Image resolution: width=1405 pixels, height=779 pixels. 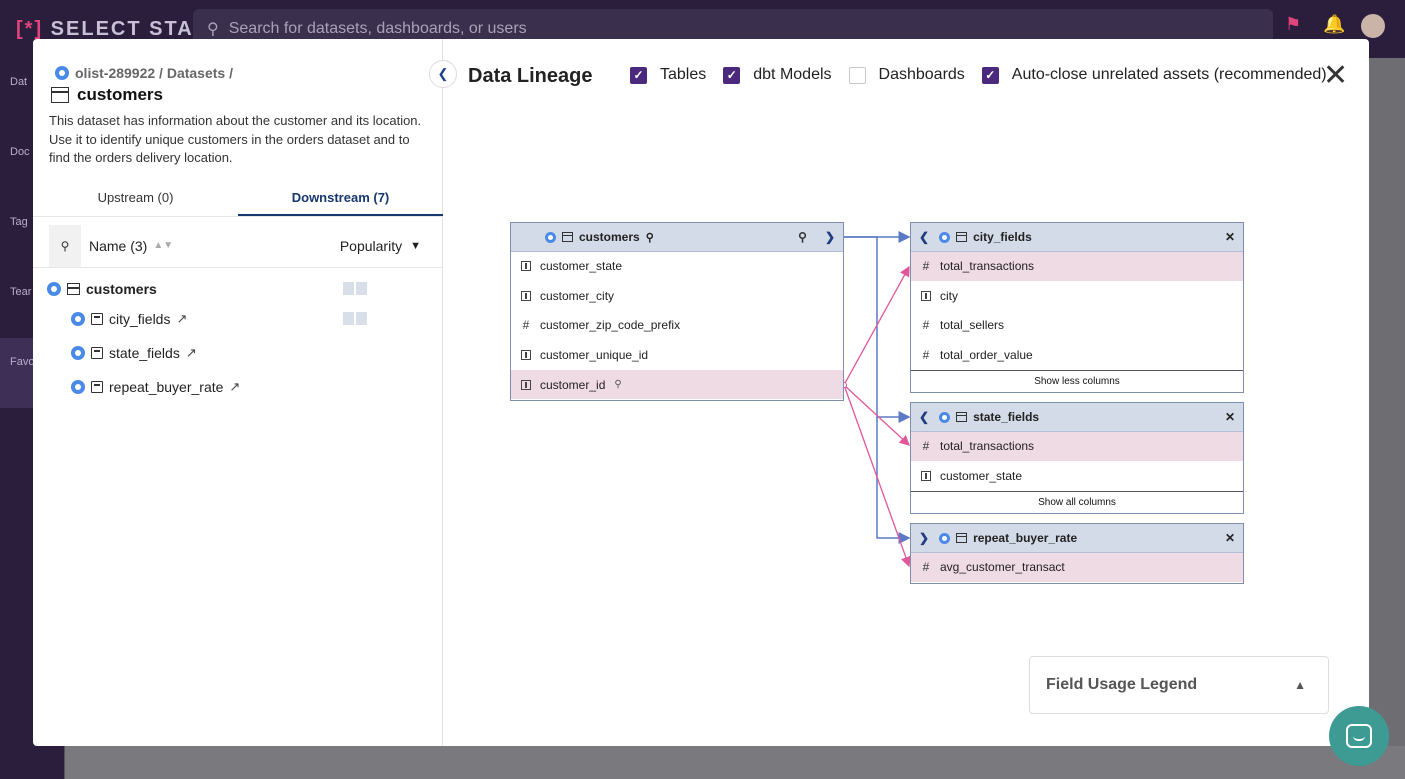 What do you see at coordinates (415, 245) in the screenshot?
I see `caret-down-icon: ▼` at bounding box center [415, 245].